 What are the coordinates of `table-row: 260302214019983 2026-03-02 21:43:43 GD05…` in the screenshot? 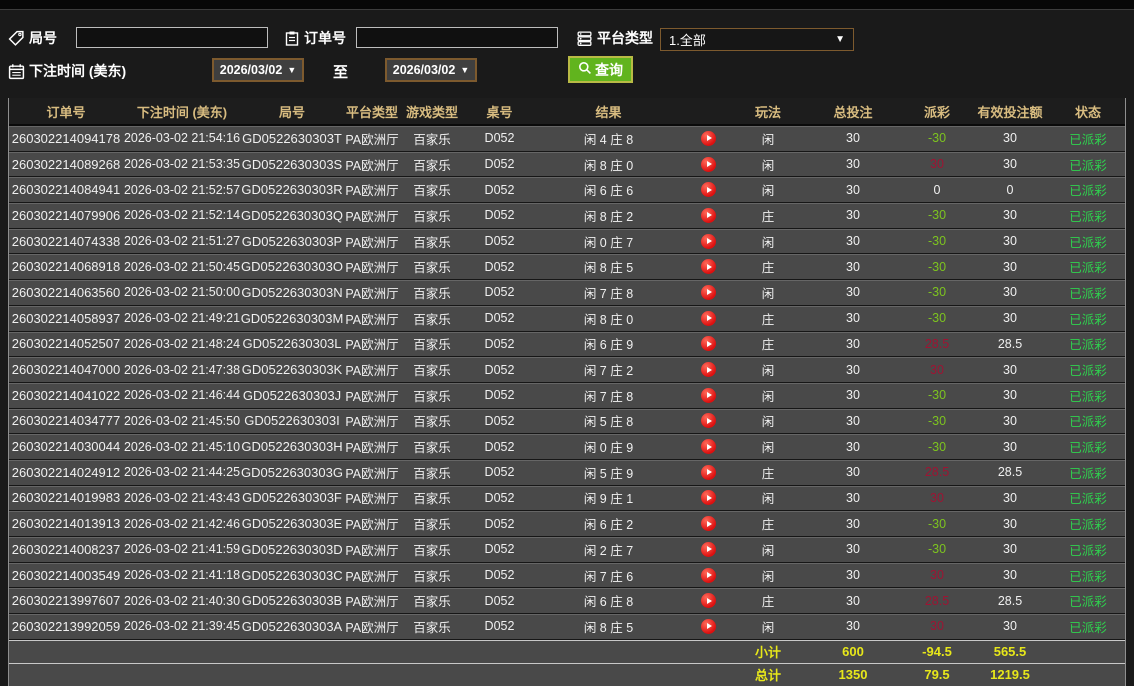 It's located at (567, 498).